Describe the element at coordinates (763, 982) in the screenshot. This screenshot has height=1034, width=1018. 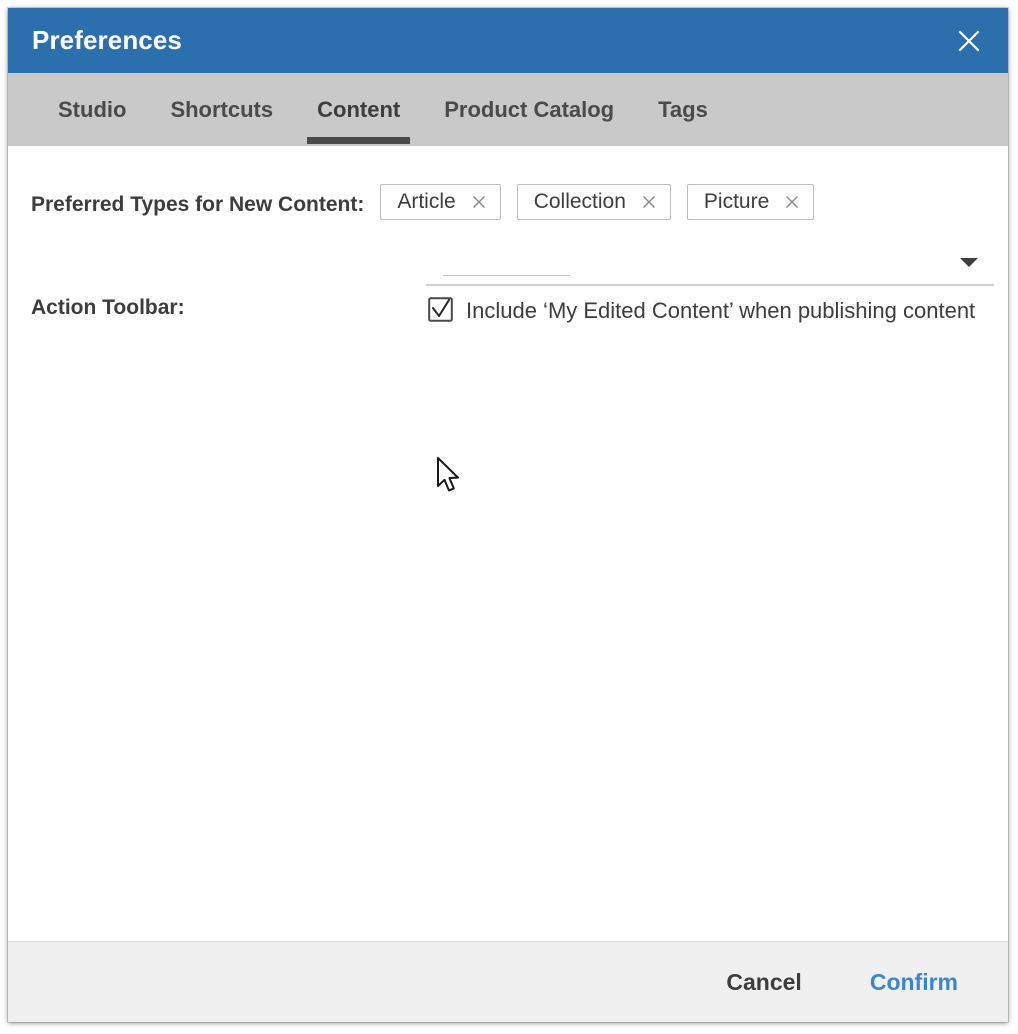
I see `cancel-button: Cancel` at that location.